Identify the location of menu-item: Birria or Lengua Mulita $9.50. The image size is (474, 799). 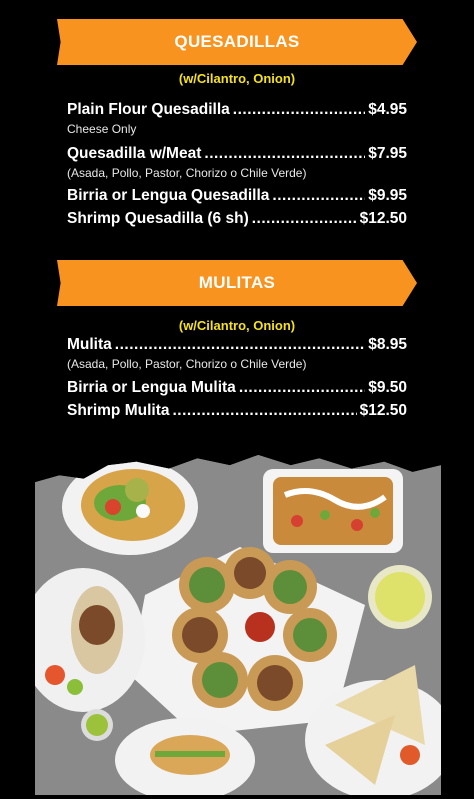
(237, 388).